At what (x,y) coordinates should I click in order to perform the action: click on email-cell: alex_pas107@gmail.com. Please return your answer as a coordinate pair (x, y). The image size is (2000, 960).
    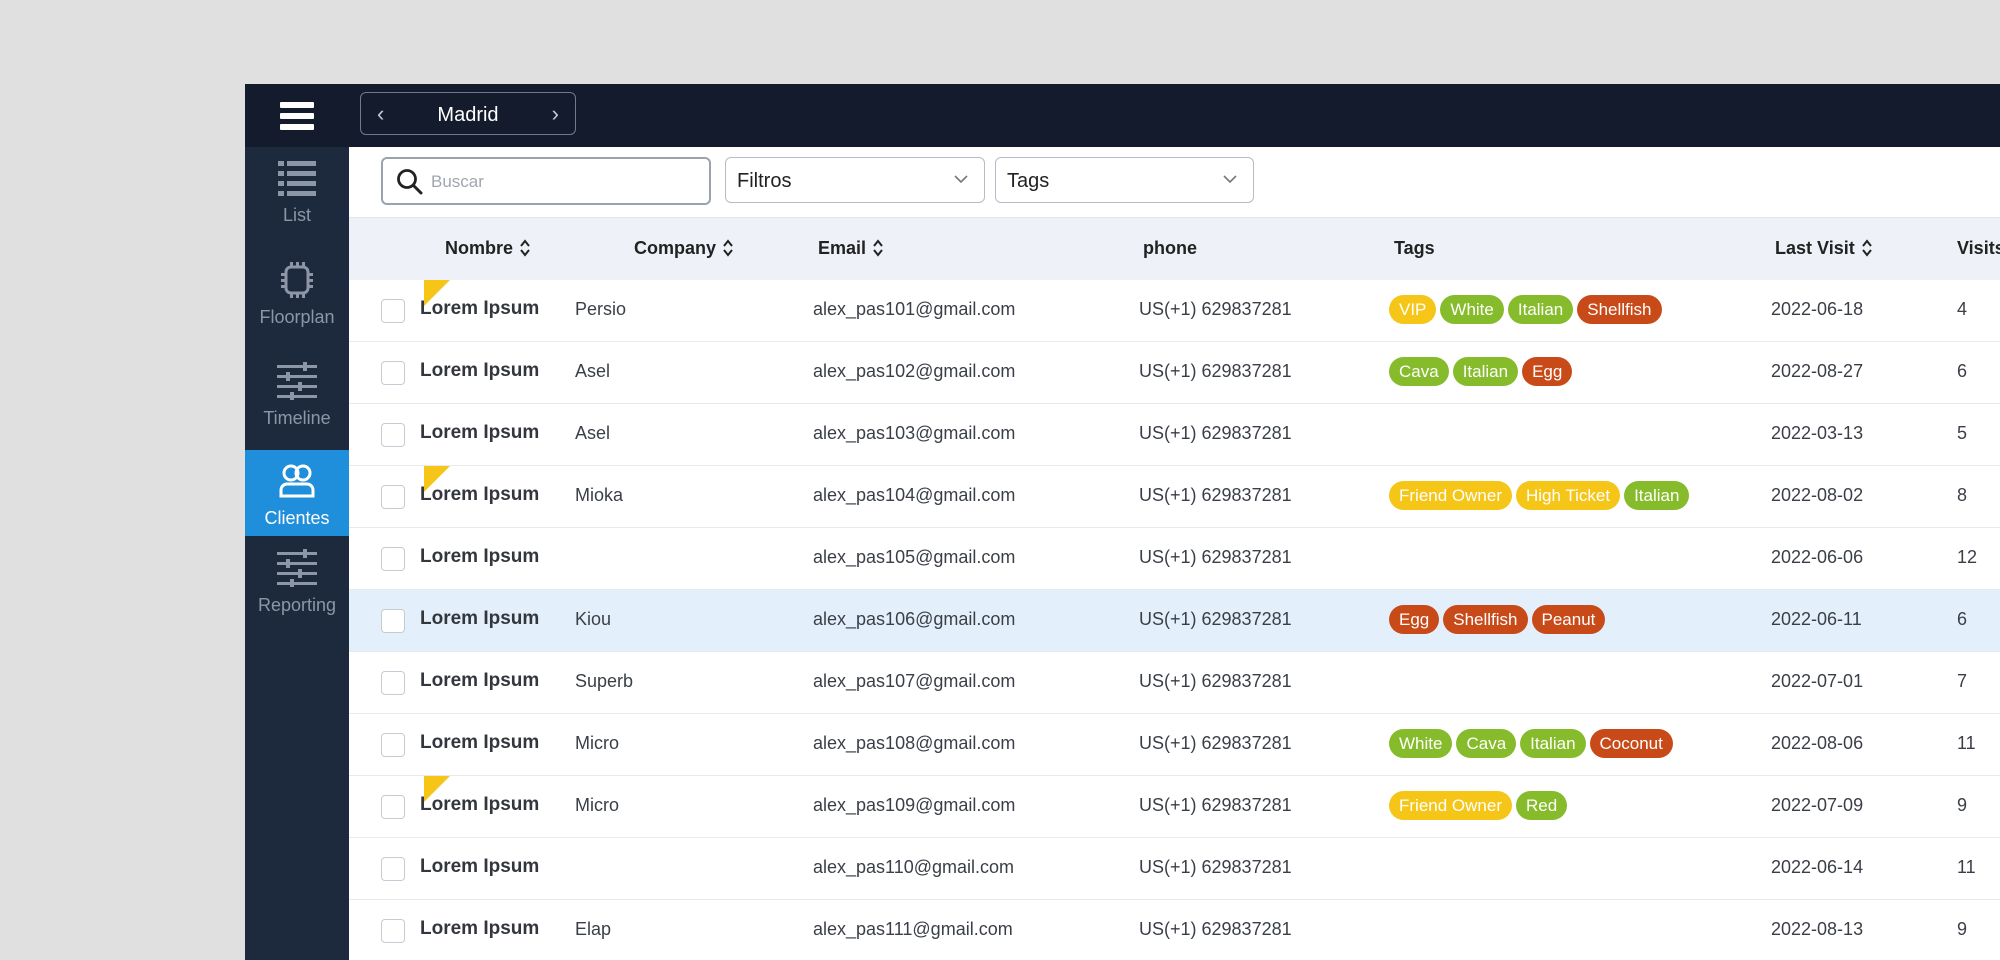
    Looking at the image, I should click on (914, 681).